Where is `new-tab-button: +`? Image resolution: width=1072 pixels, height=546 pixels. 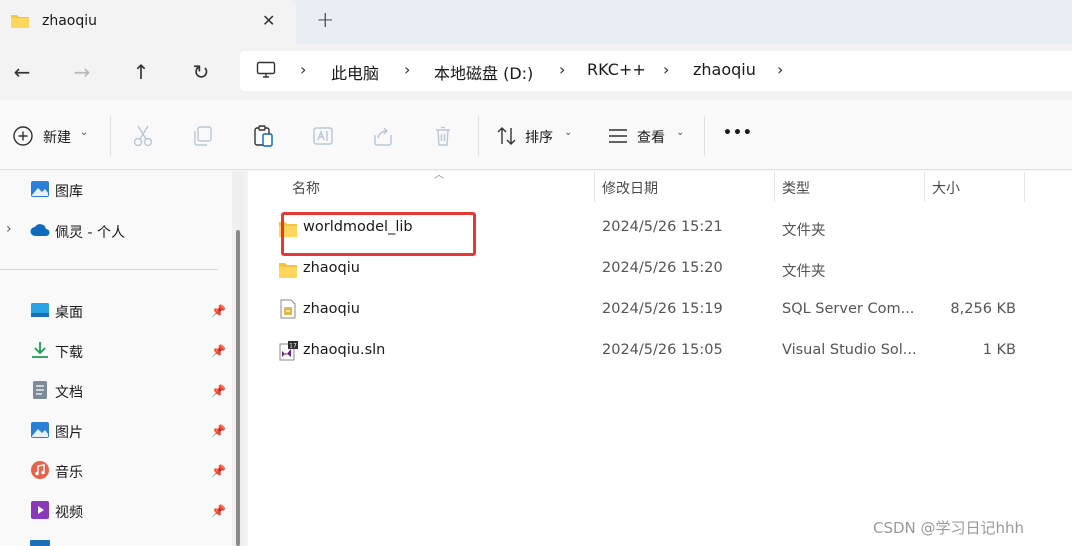 new-tab-button: + is located at coordinates (325, 20).